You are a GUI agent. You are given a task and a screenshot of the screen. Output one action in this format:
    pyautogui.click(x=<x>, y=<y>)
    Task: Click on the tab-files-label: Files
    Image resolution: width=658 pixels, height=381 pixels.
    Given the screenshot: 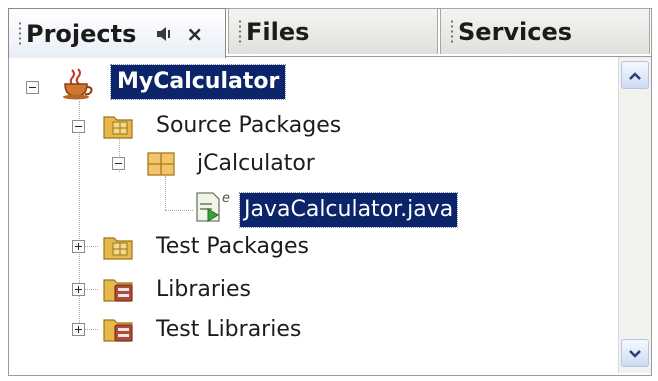 What is the action you would take?
    pyautogui.click(x=278, y=31)
    